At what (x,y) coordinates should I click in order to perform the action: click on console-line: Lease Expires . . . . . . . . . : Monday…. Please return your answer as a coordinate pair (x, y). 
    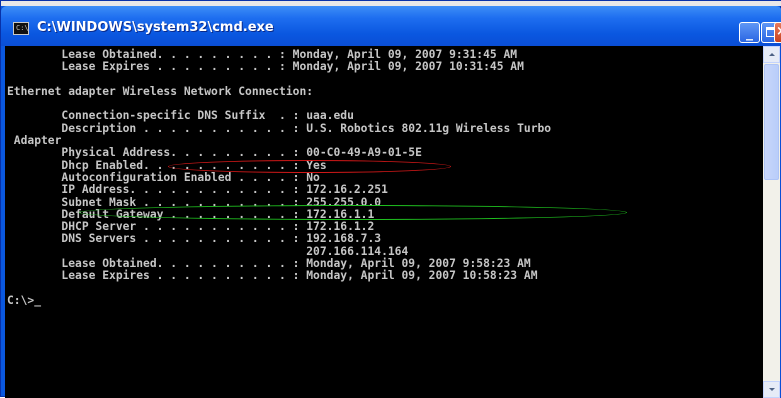
    Looking at the image, I should click on (265, 67).